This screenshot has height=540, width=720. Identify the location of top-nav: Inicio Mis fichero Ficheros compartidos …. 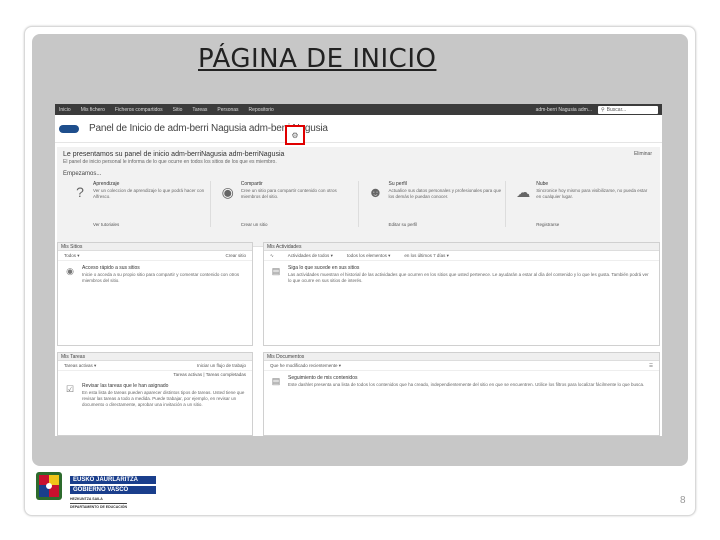
(166, 110).